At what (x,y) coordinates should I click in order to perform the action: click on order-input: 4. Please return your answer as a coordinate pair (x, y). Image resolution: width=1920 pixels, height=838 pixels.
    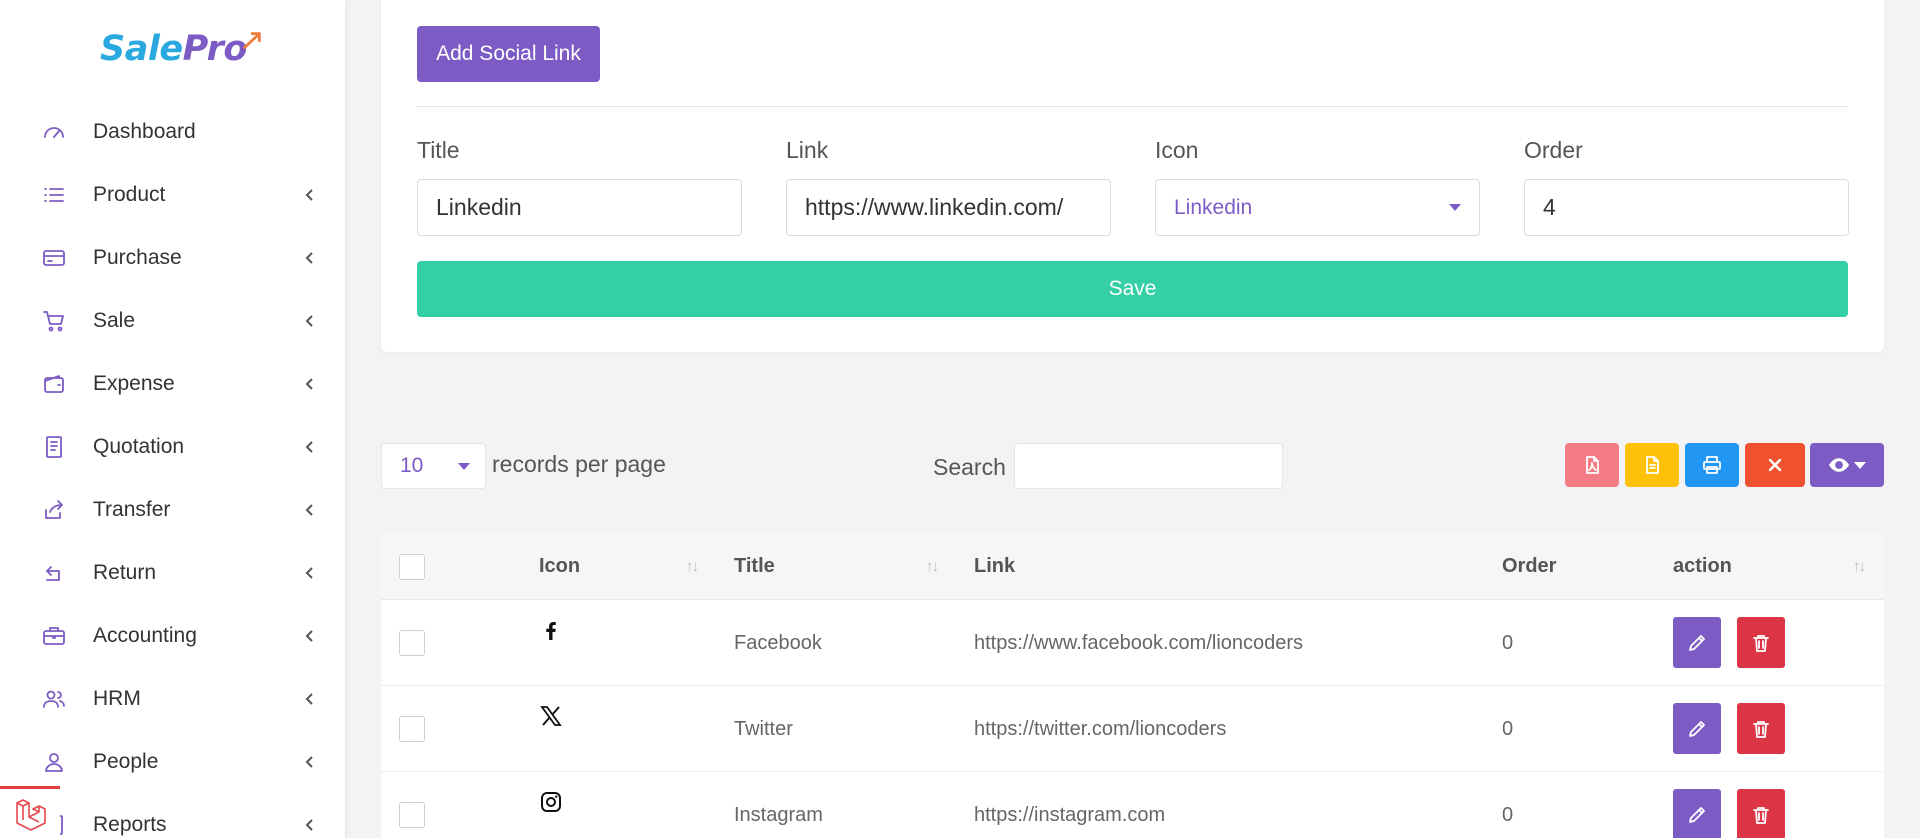
    Looking at the image, I should click on (1686, 207).